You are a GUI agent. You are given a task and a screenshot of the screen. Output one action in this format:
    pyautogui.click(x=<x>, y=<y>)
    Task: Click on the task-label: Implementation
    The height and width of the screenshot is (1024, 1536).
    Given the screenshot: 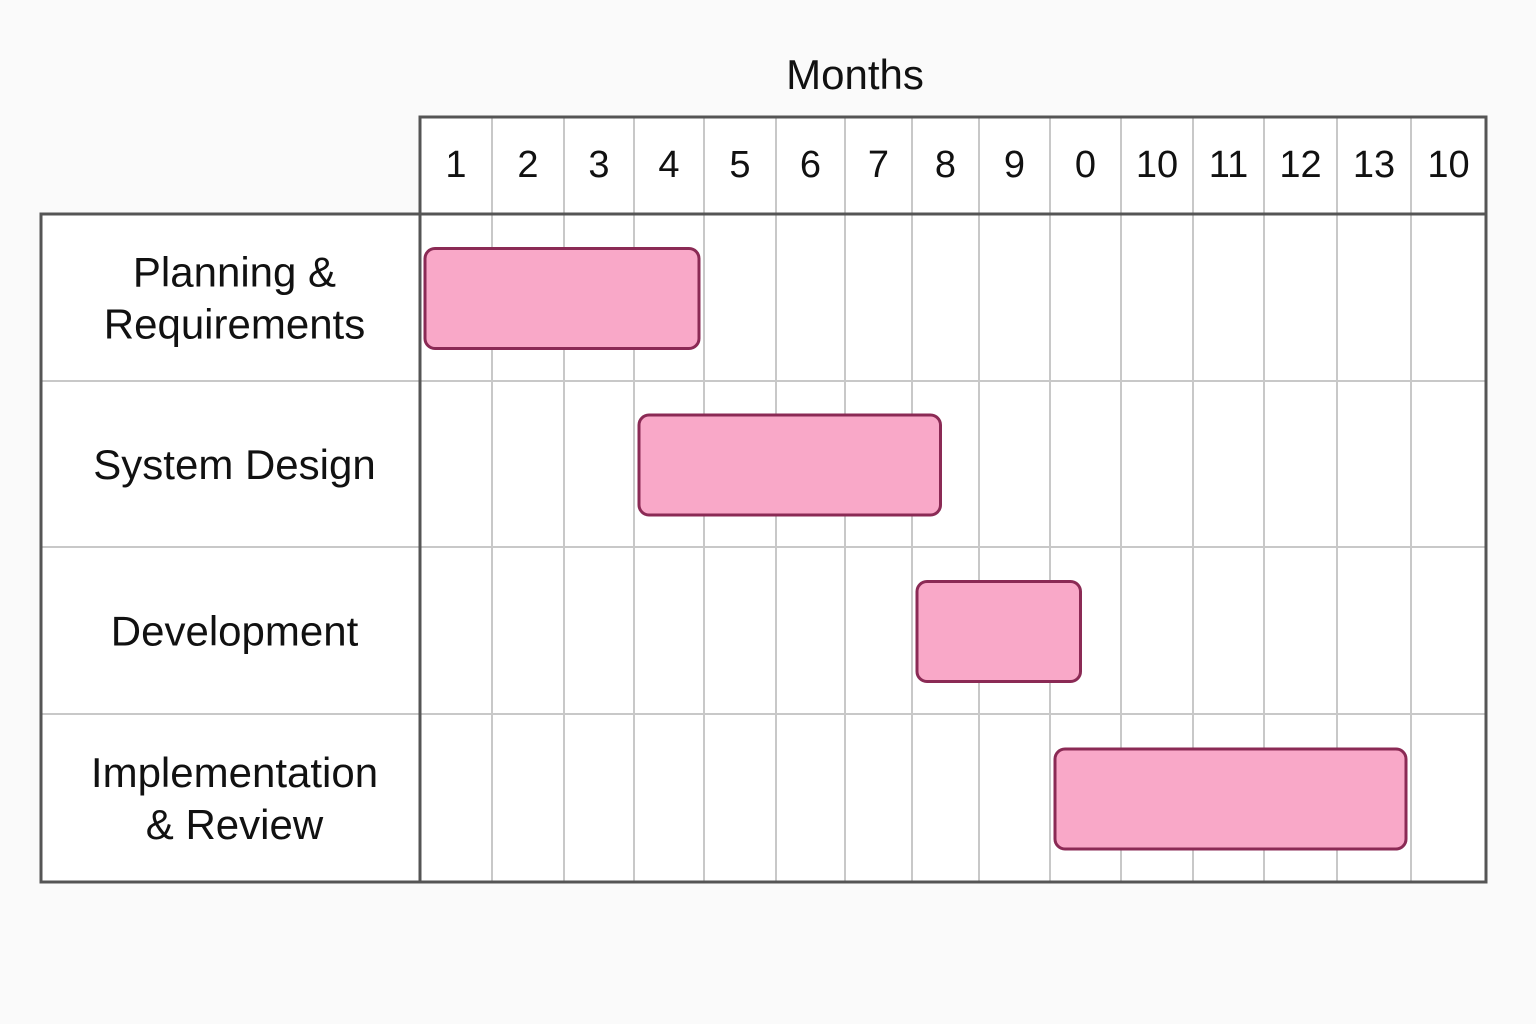 What is the action you would take?
    pyautogui.click(x=234, y=772)
    